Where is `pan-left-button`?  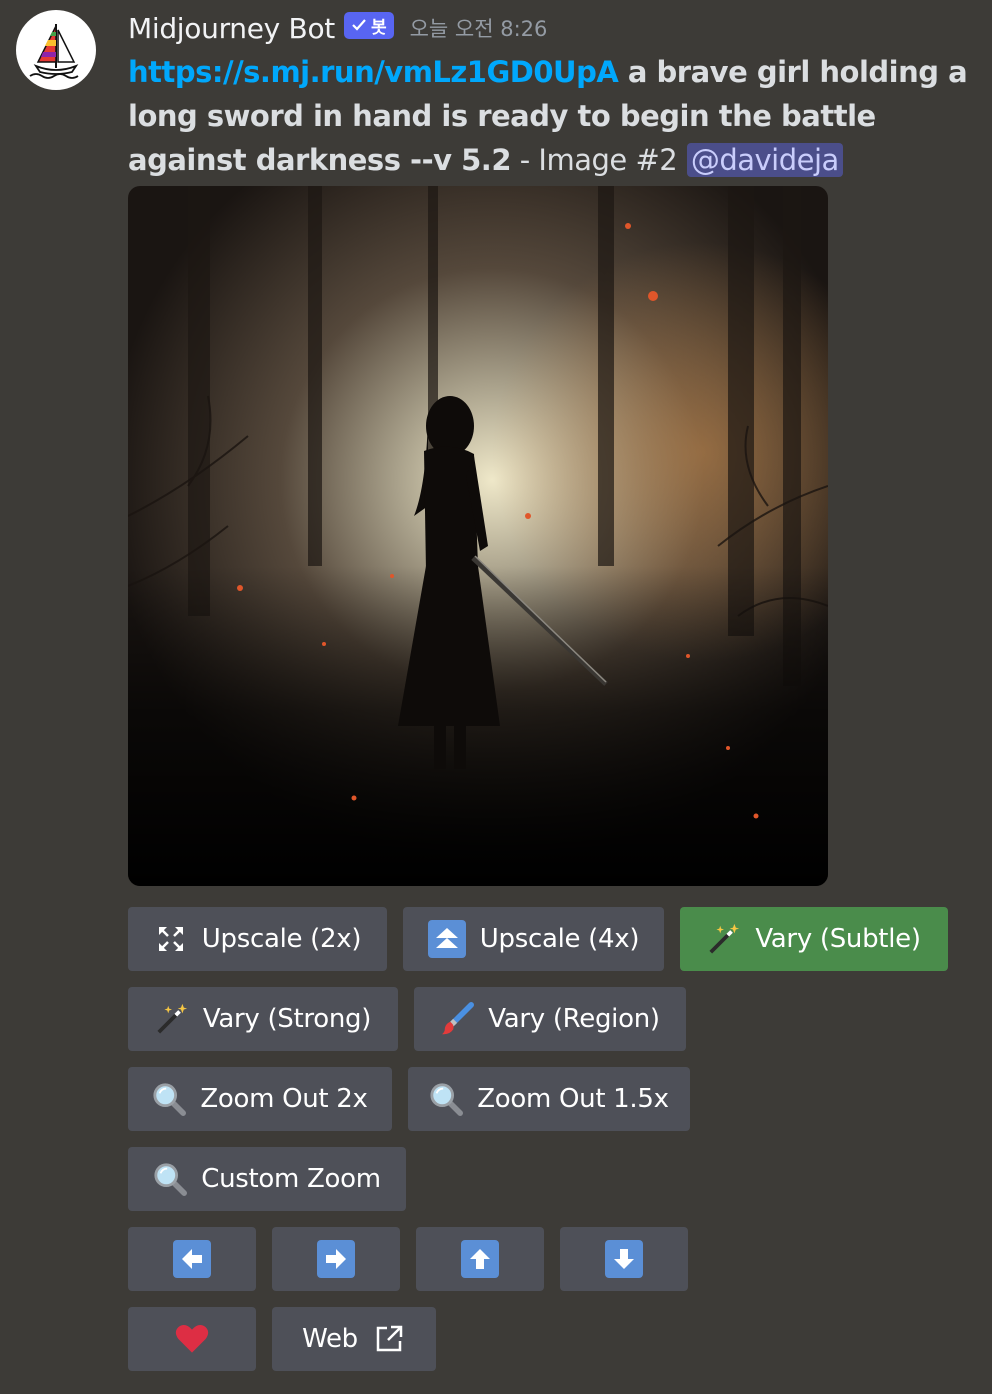 pan-left-button is located at coordinates (192, 1259).